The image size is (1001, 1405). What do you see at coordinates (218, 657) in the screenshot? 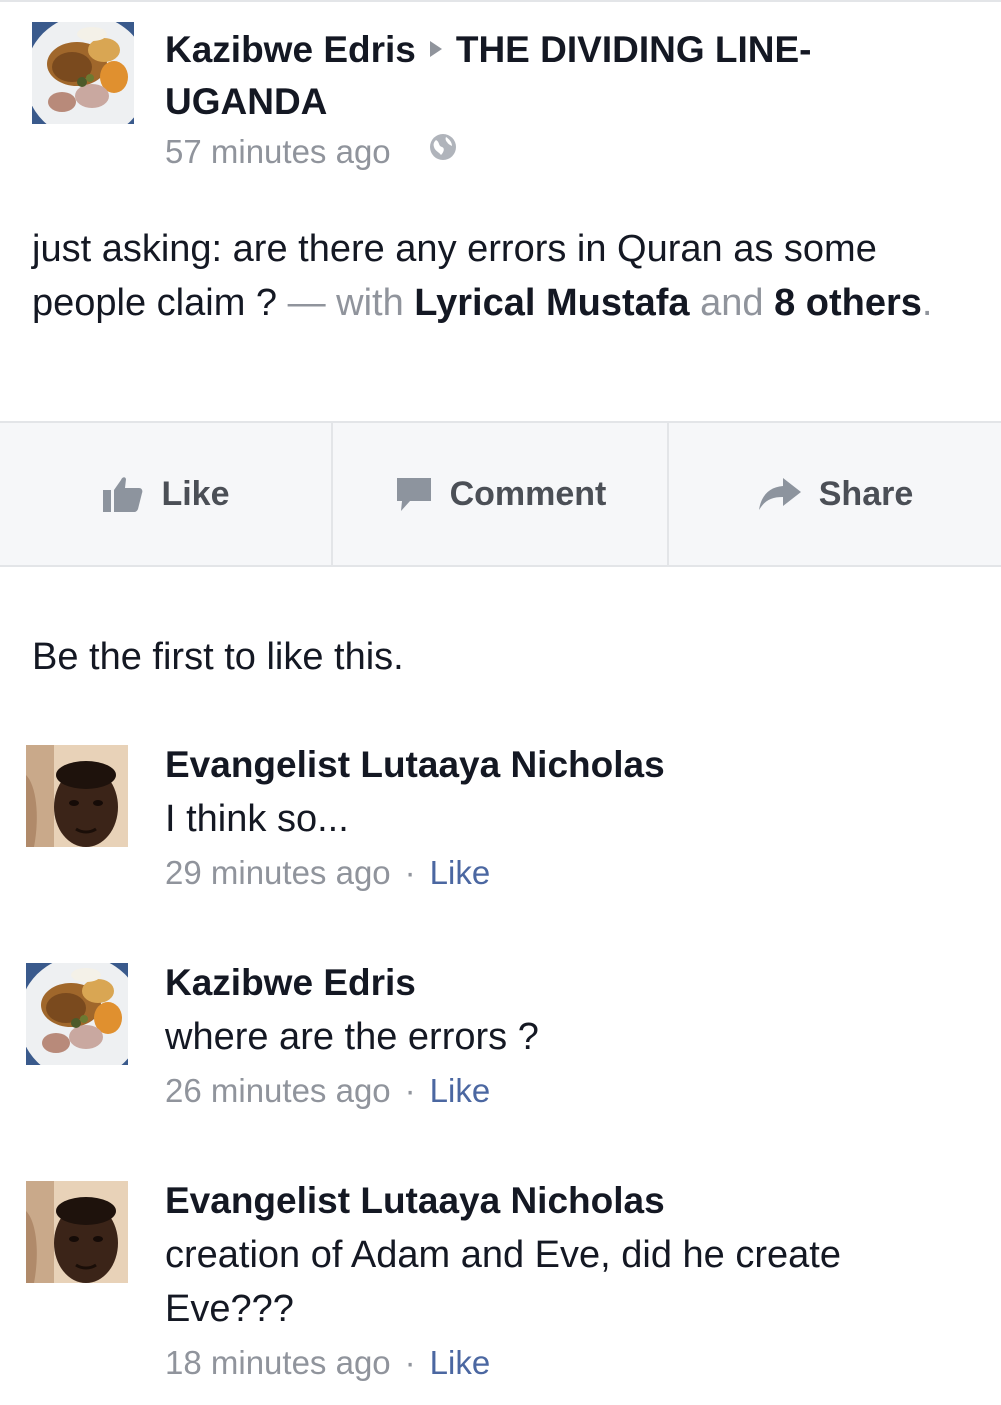
I see `likes-summary: Be the first to like this.` at bounding box center [218, 657].